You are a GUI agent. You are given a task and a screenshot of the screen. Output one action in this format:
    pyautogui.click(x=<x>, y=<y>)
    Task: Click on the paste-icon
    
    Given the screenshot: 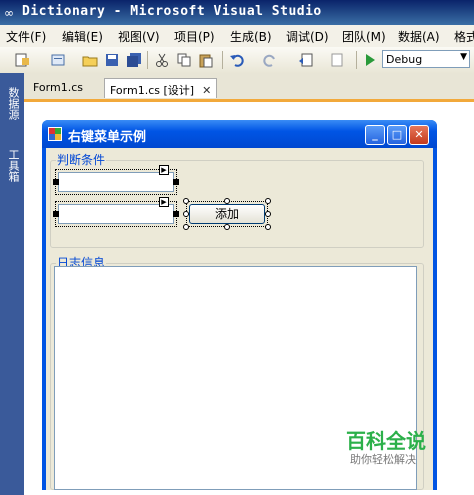 What is the action you would take?
    pyautogui.click(x=206, y=60)
    